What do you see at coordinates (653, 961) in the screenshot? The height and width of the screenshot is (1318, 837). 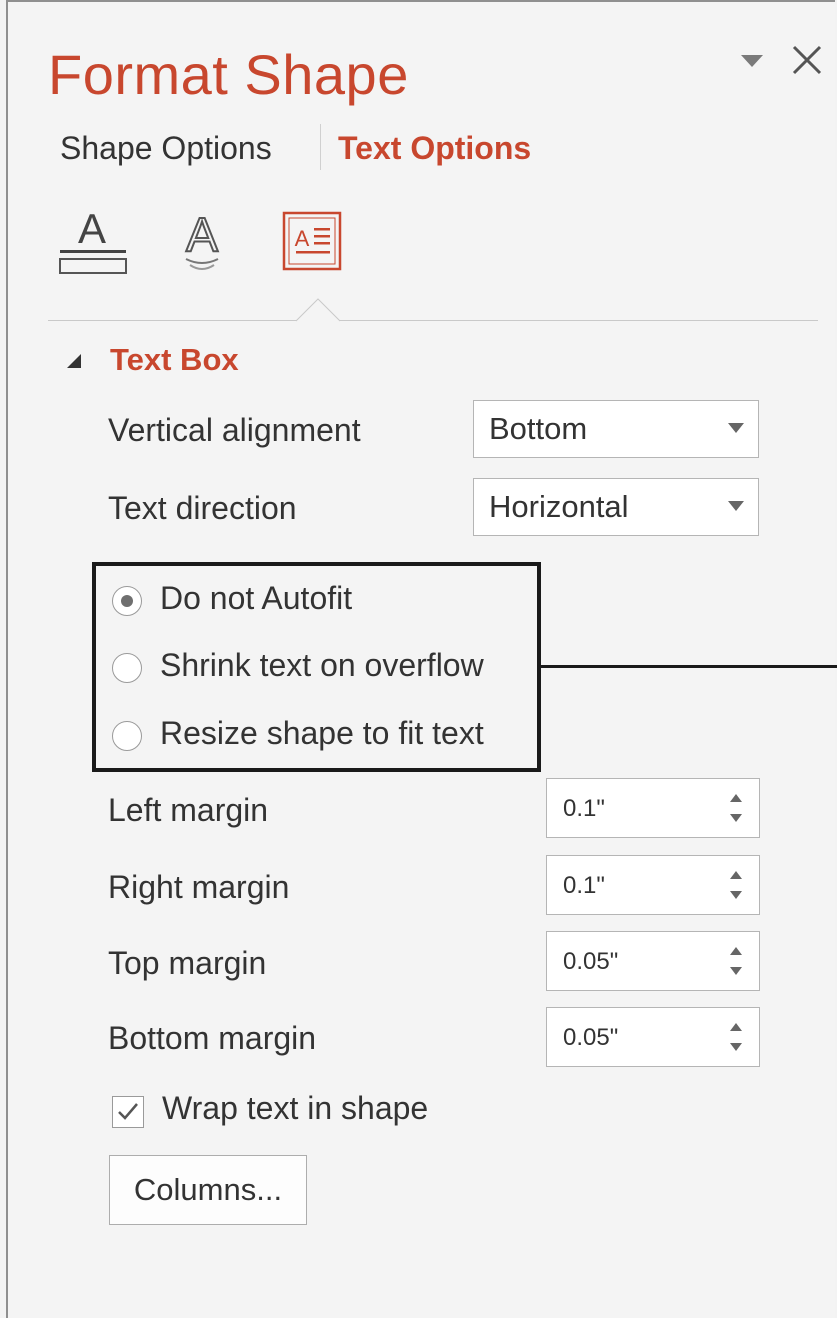 I see `top-margin-spinner: 0.05"` at bounding box center [653, 961].